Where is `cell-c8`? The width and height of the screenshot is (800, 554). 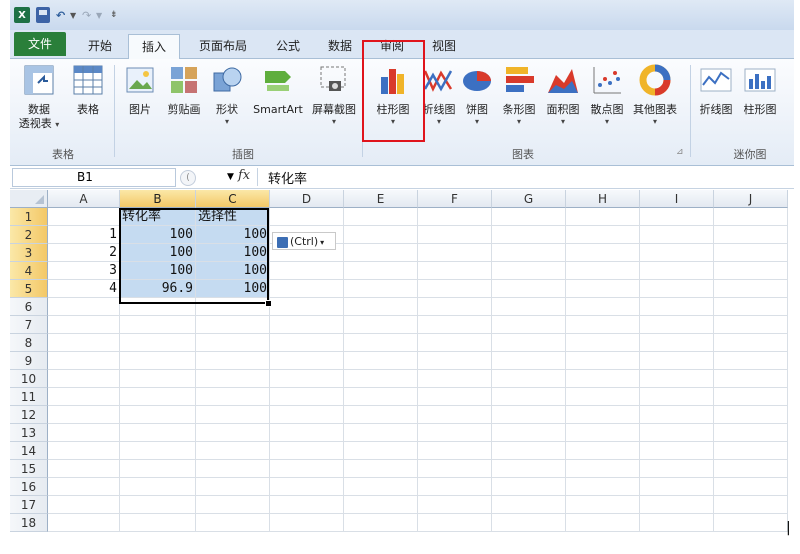
cell-c8 is located at coordinates (233, 343).